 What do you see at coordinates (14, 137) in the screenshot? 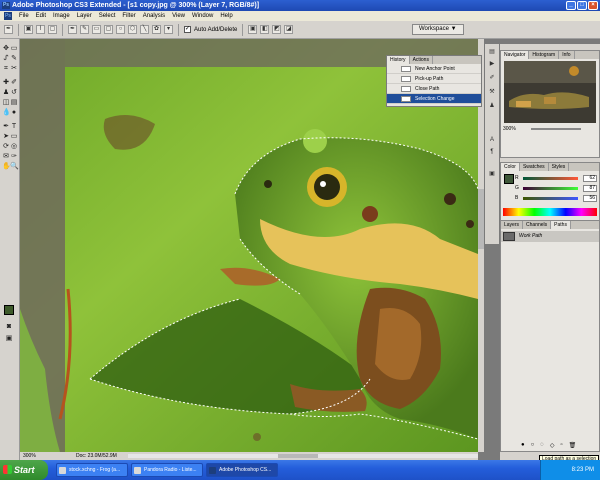
I see `shape-tool-icon: ▭` at bounding box center [14, 137].